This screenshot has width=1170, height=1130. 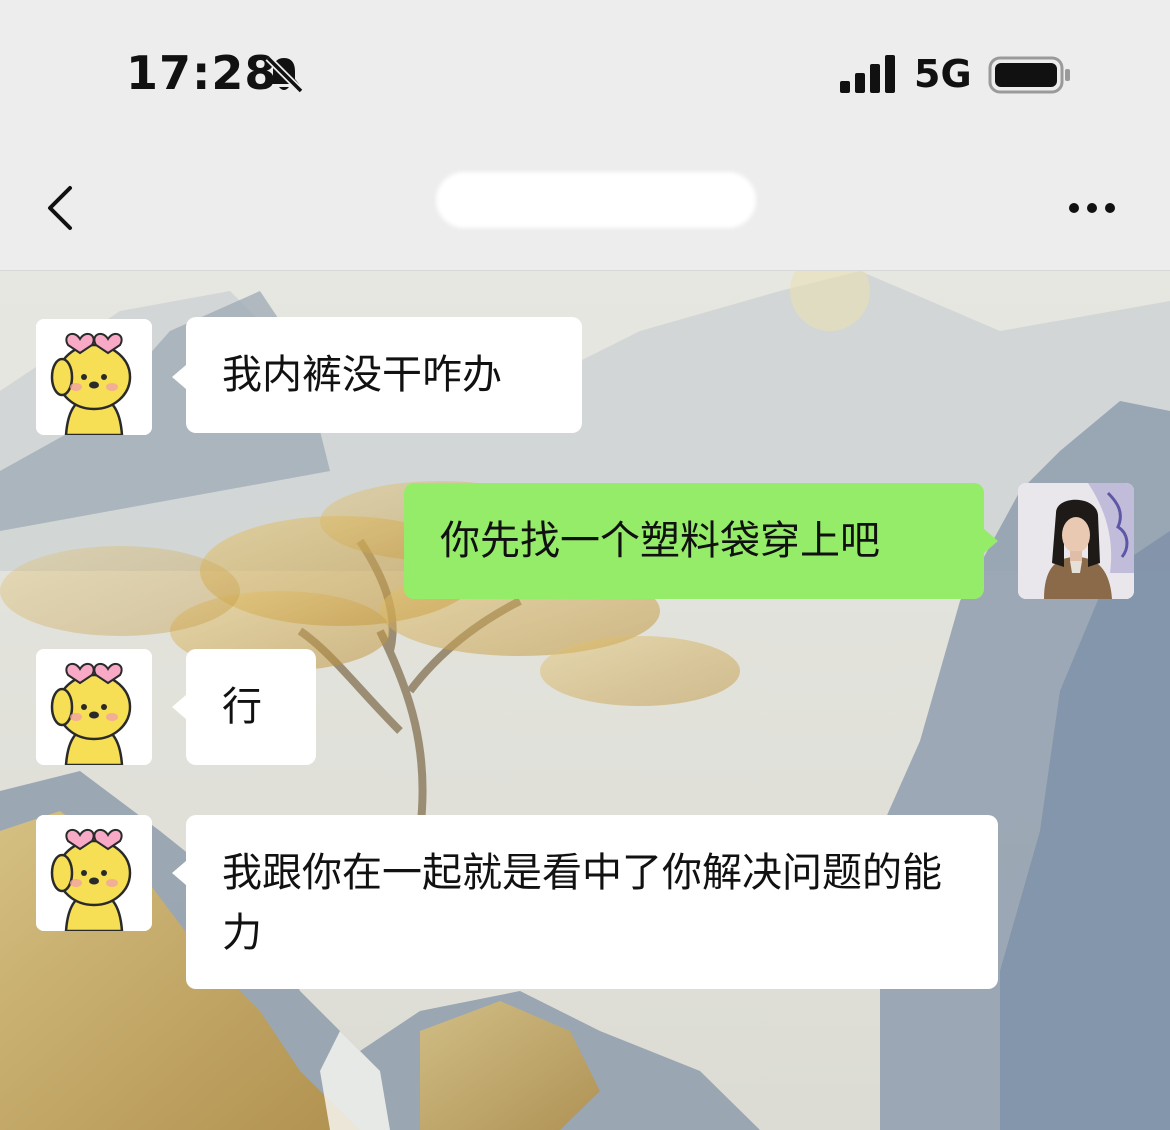 I want to click on message-bubble-incoming: 我内裤没干咋办, so click(x=384, y=375).